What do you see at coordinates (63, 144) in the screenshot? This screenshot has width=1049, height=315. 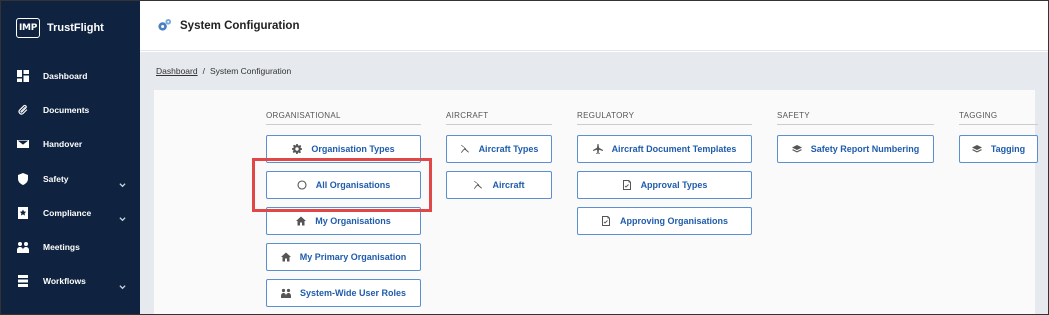 I see `sidebar-item-label: Handover` at bounding box center [63, 144].